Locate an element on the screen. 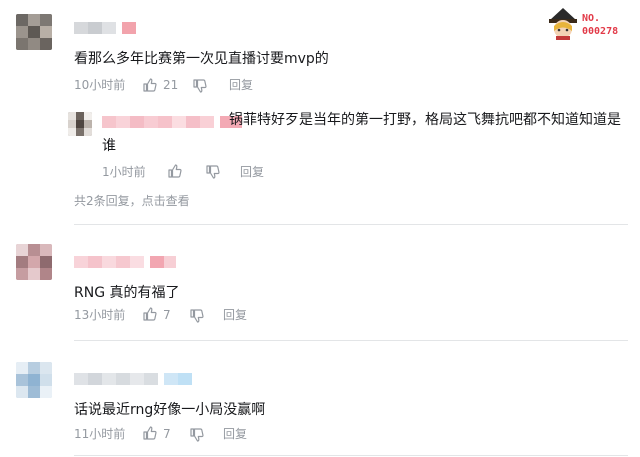 This screenshot has width=640, height=457. reply-username-redacted is located at coordinates (172, 122).